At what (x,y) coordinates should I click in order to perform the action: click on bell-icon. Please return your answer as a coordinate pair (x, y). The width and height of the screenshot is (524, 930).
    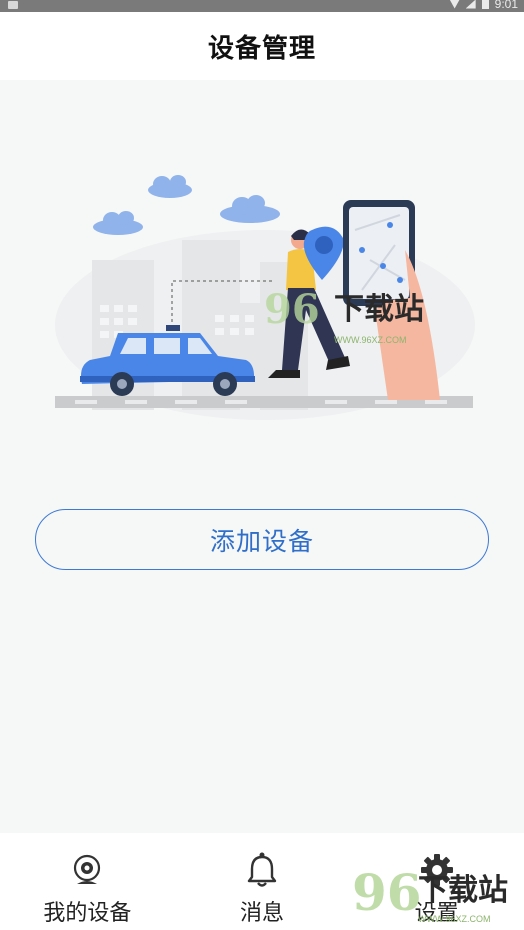
    Looking at the image, I should click on (262, 870).